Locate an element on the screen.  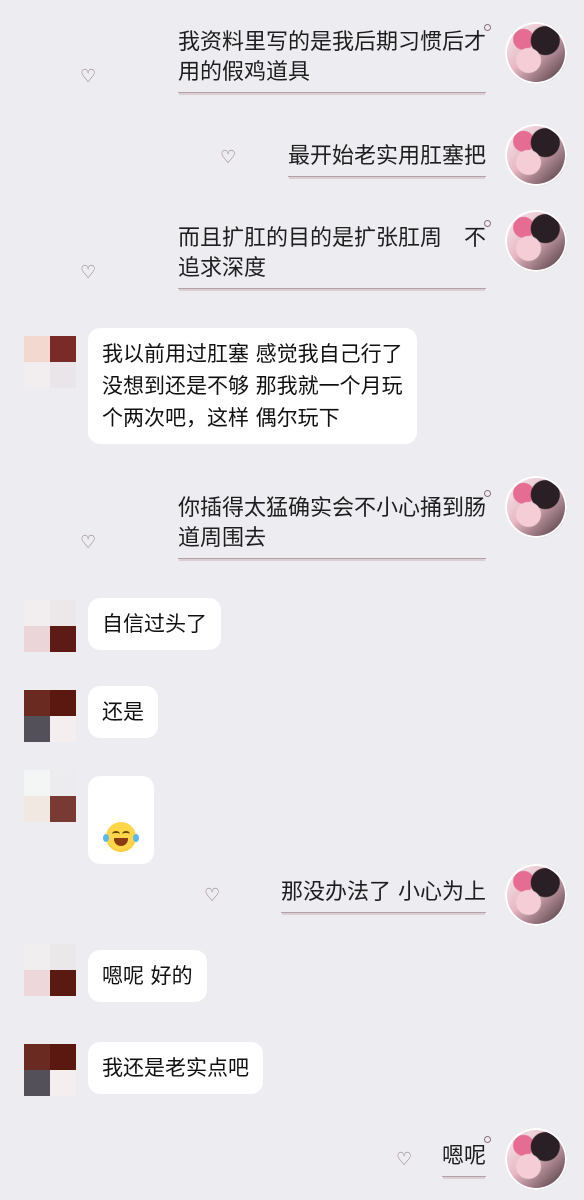
message-row-outgoing: 最开始老实用肛塞把 ♡ is located at coordinates (292, 155).